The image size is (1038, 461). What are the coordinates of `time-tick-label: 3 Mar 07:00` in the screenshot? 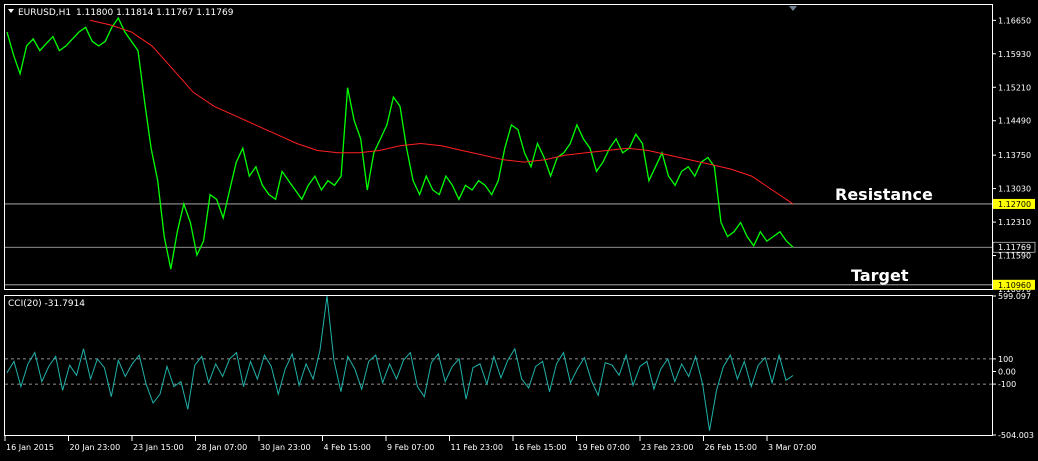 It's located at (792, 447).